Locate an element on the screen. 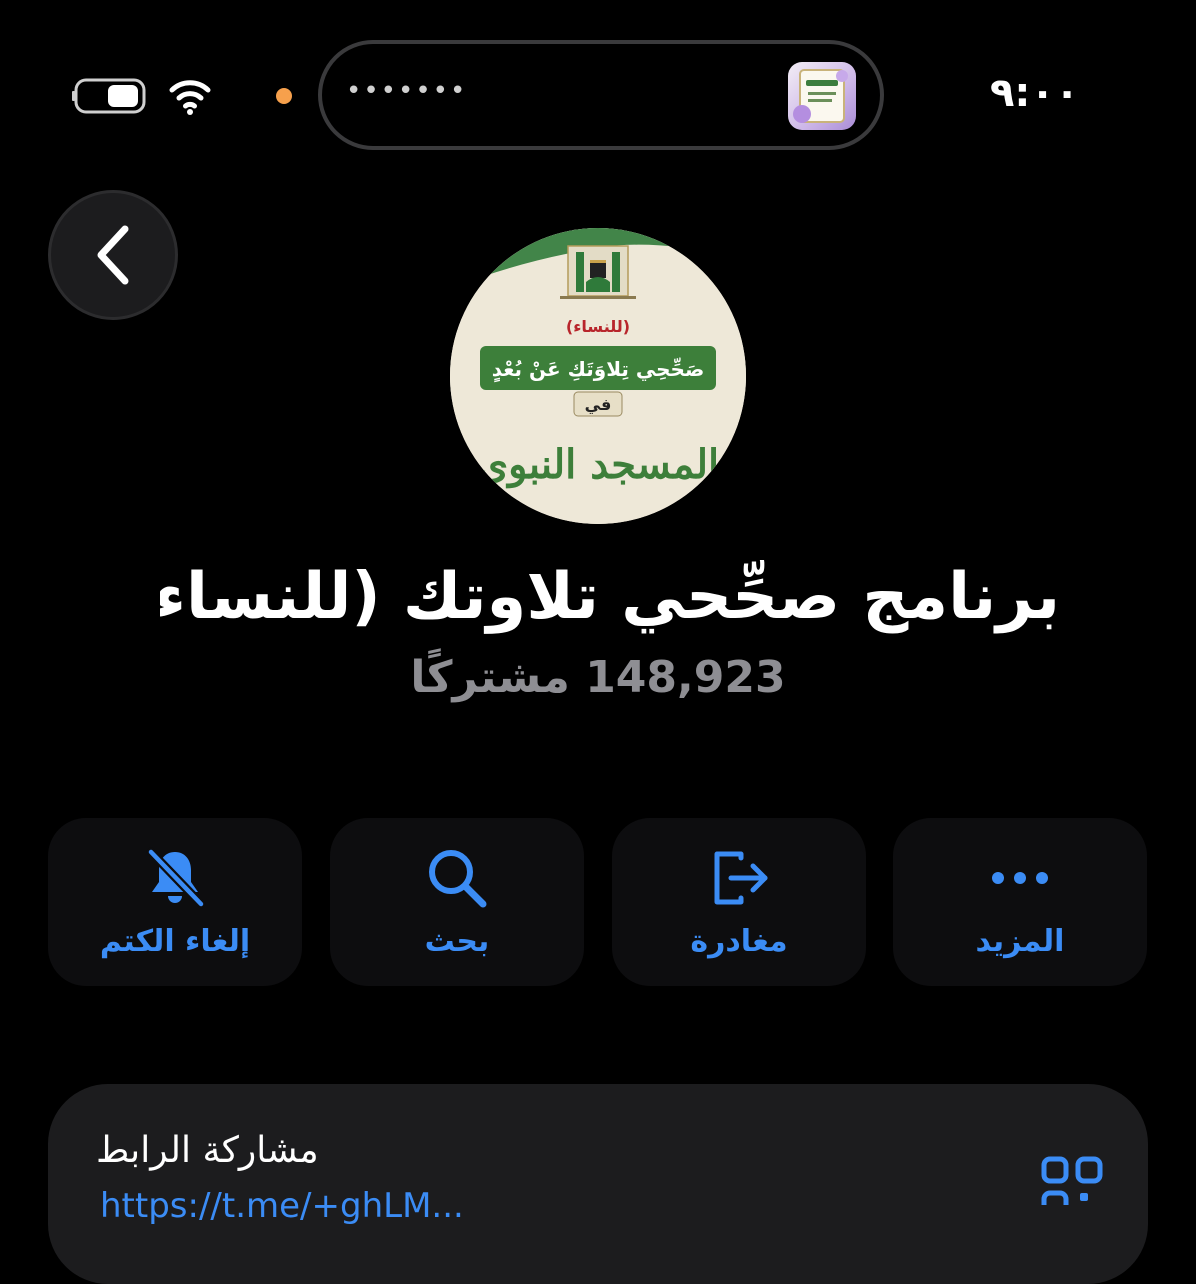 The height and width of the screenshot is (1284, 1196). share-link-label: مشاركة الرابط is located at coordinates (207, 1150).